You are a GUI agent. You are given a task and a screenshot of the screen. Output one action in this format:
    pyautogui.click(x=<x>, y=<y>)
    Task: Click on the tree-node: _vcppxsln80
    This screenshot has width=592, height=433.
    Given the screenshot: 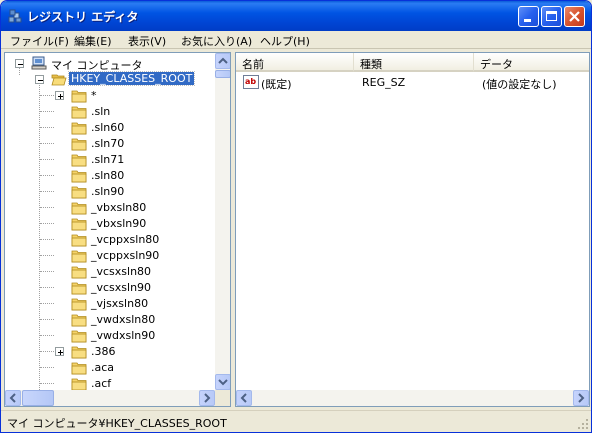 What is the action you would take?
    pyautogui.click(x=113, y=240)
    